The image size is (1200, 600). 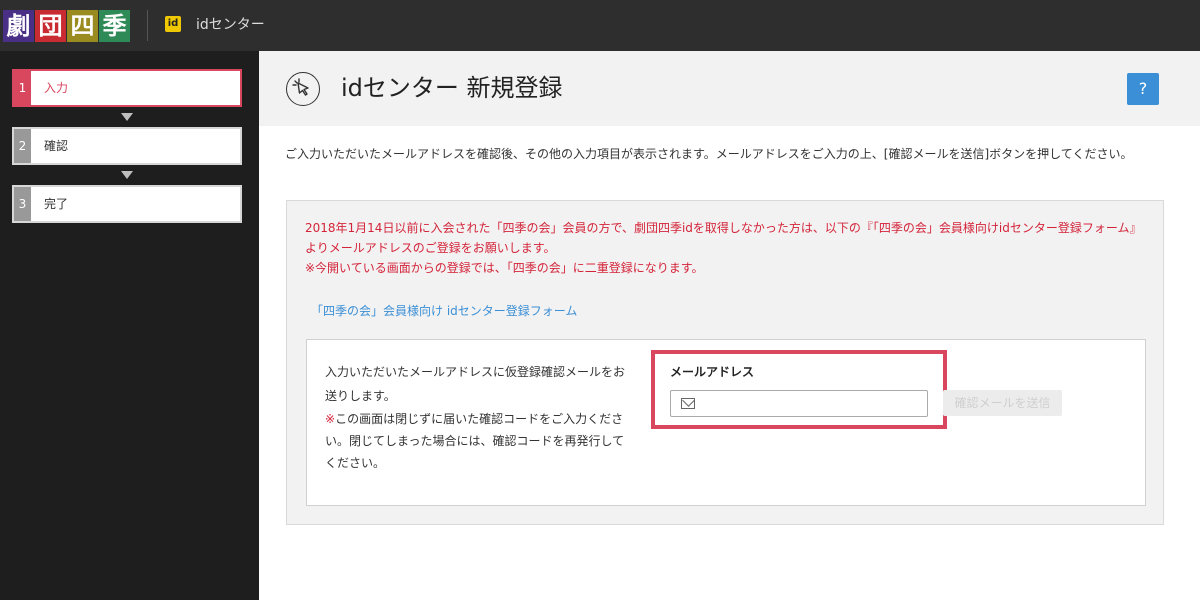 What do you see at coordinates (600, 25) in the screenshot?
I see `top-header: 劇 団 四 季 id idセンター` at bounding box center [600, 25].